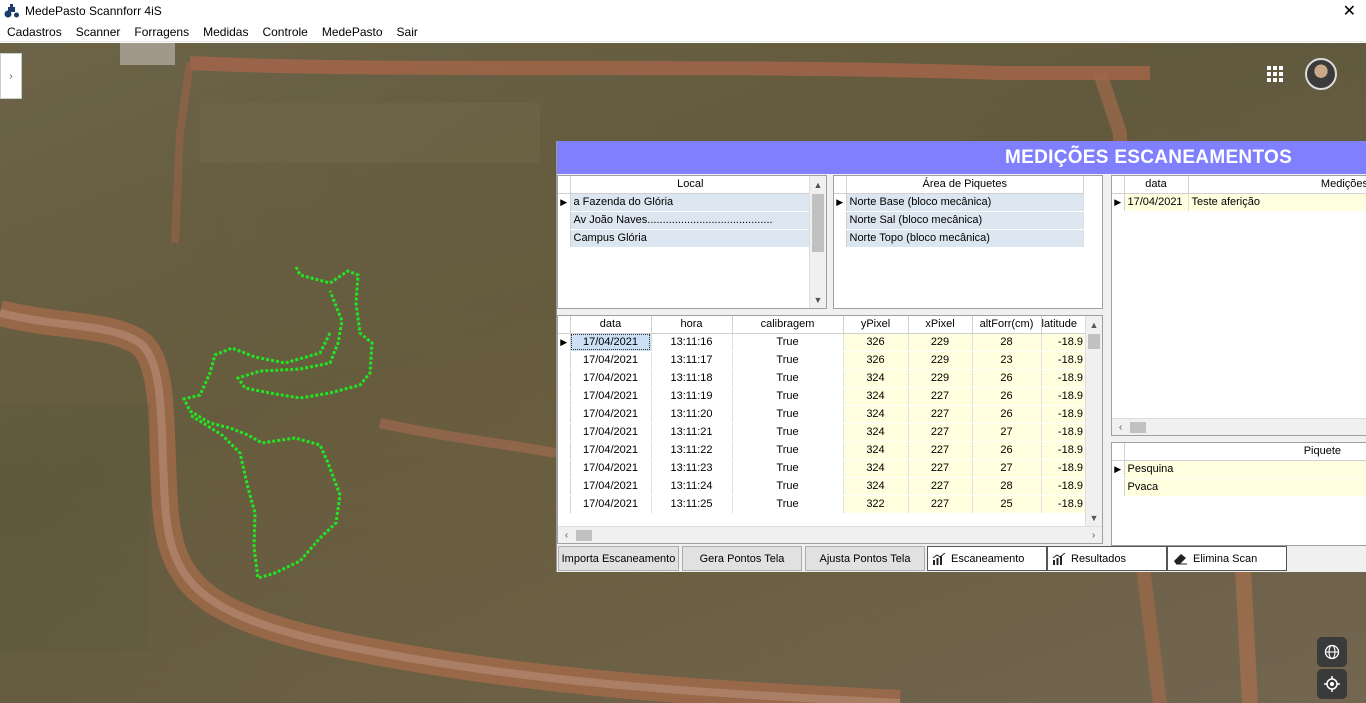  What do you see at coordinates (618, 558) in the screenshot?
I see `importa-escaneamento-button: Importa Escaneamento` at bounding box center [618, 558].